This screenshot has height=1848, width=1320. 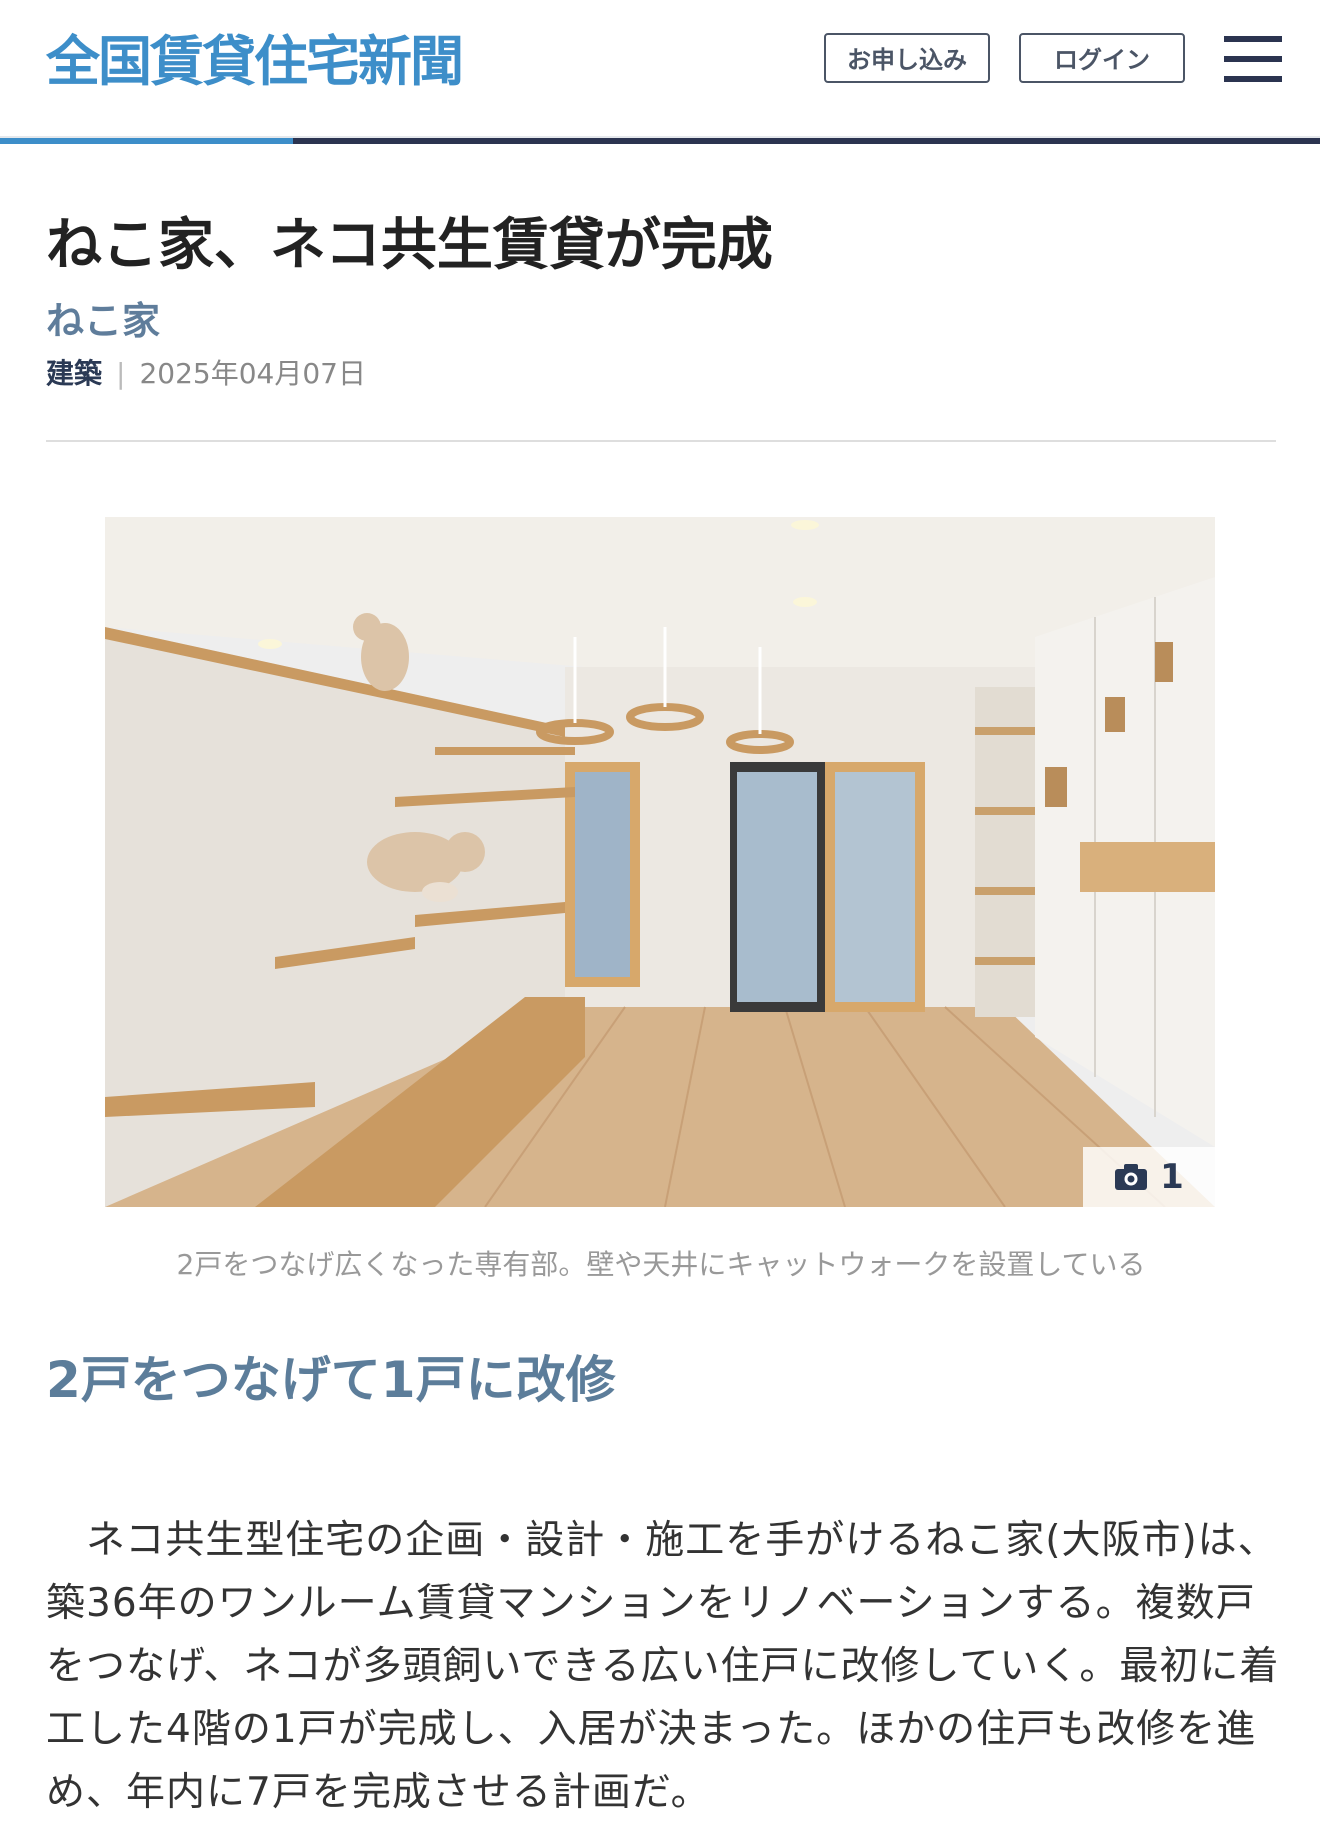 I want to click on article-byline: ねこ家, so click(x=103, y=317).